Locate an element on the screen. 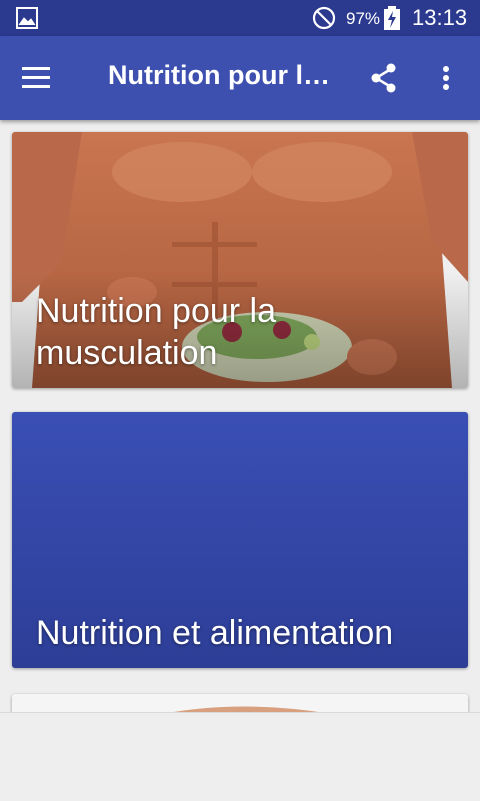 This screenshot has height=801, width=480. do-not-disturb-icon is located at coordinates (324, 18).